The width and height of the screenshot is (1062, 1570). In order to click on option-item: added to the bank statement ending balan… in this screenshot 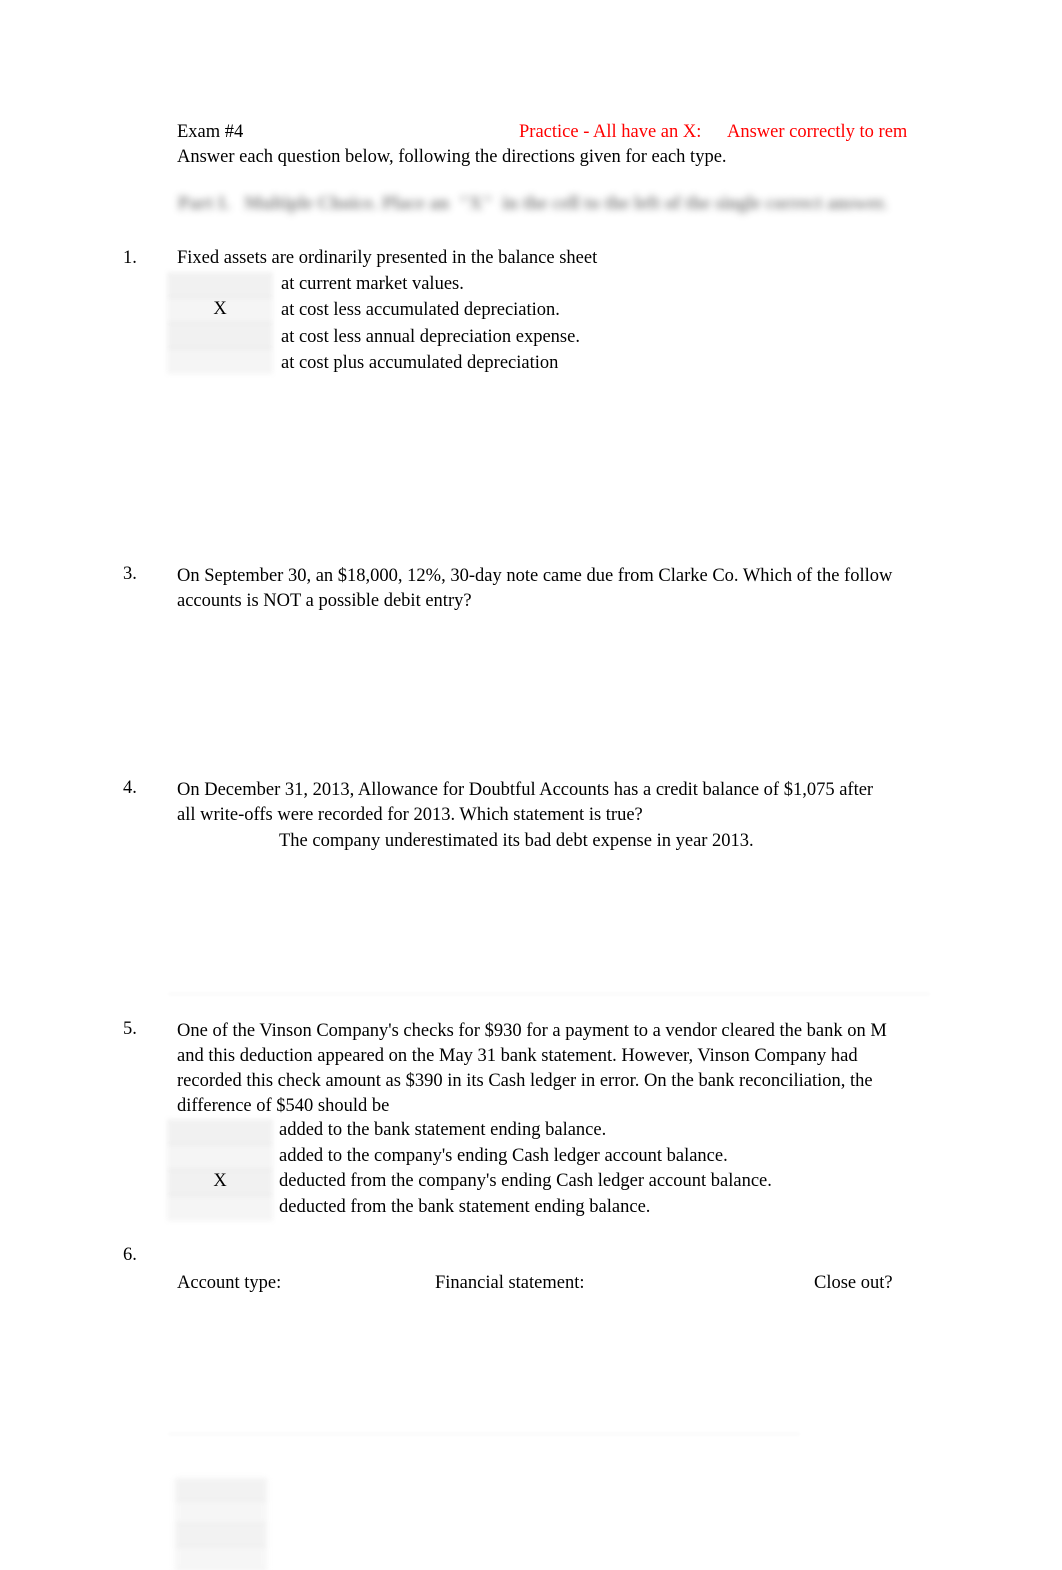, I will do `click(525, 1131)`.